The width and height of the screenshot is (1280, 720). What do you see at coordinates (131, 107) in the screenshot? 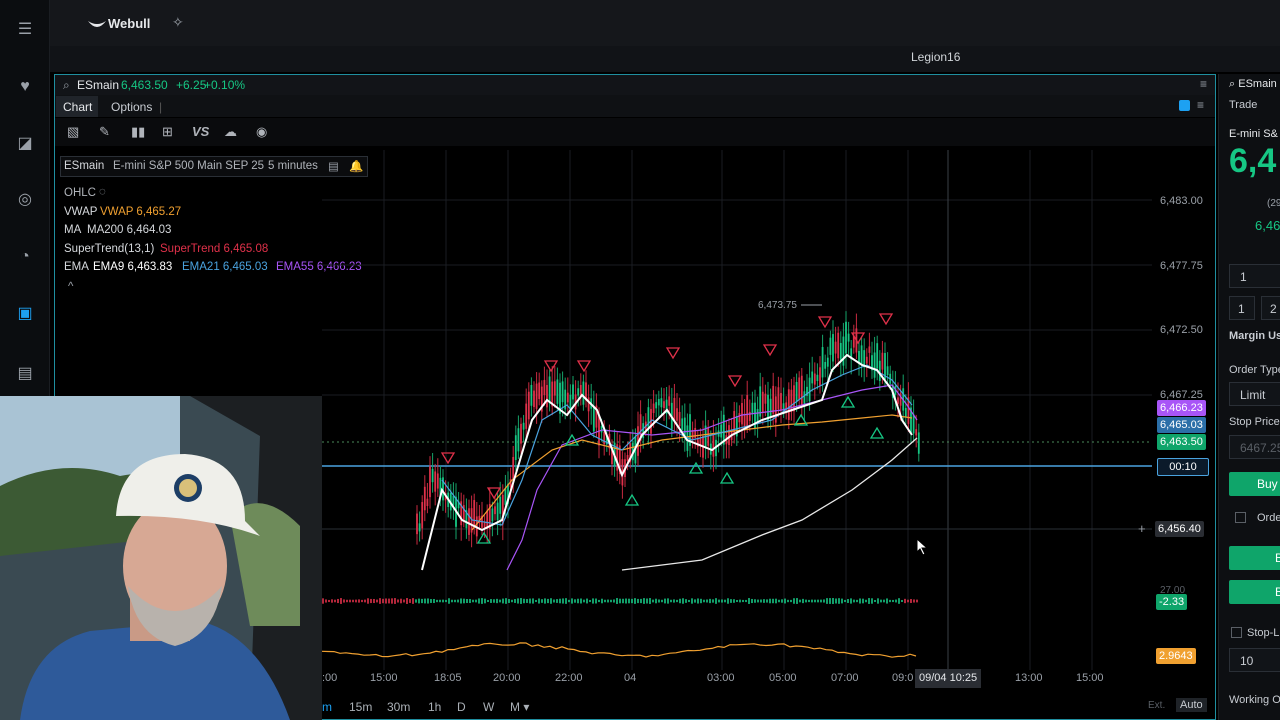
I see `tab-options: Options` at bounding box center [131, 107].